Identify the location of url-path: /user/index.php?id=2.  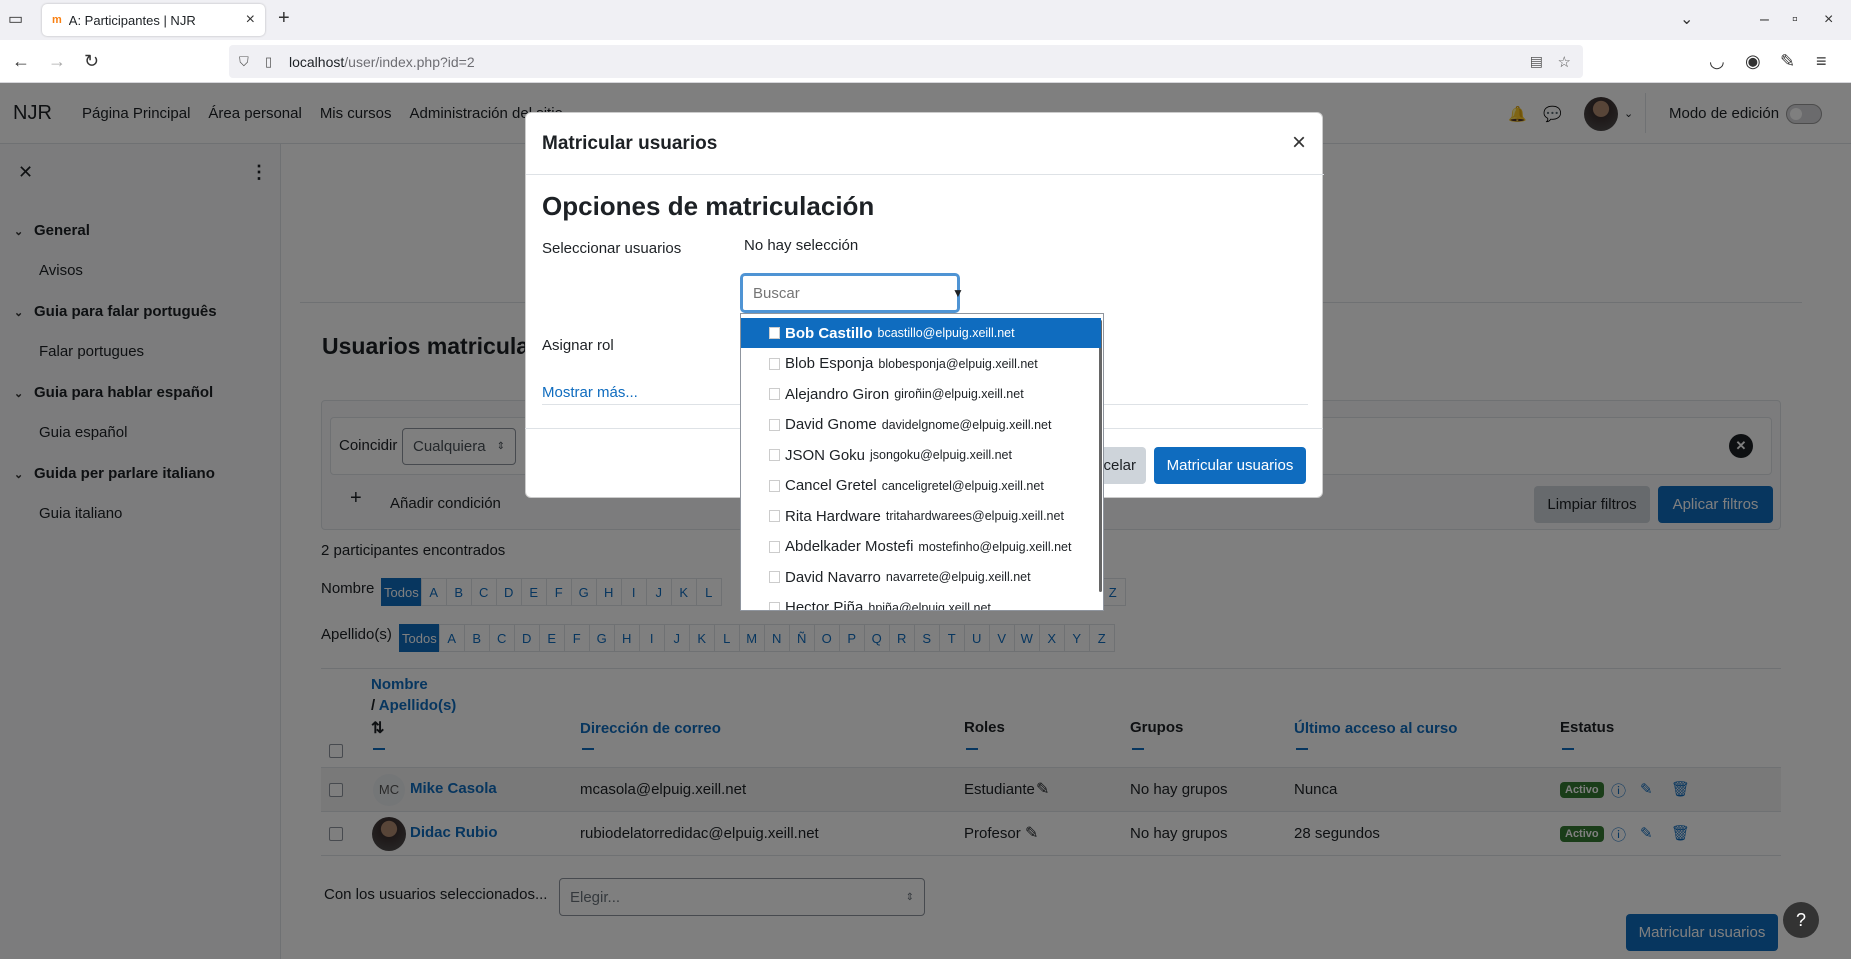
(409, 61).